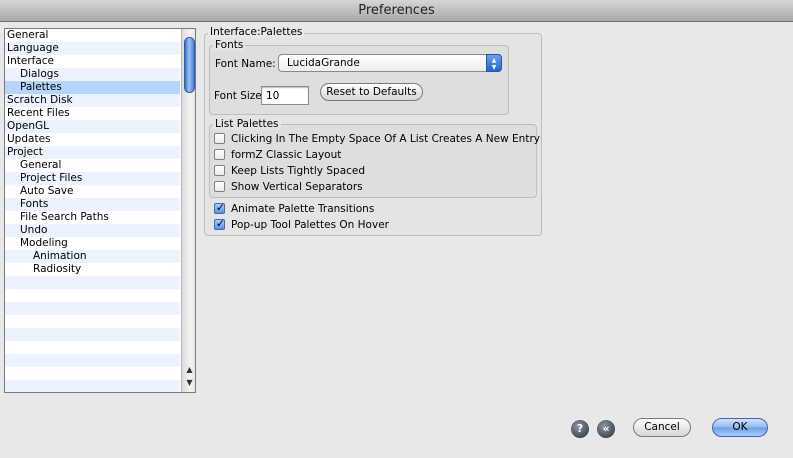 The height and width of the screenshot is (458, 793). I want to click on list-palettes-group-title: List Palettes, so click(247, 124).